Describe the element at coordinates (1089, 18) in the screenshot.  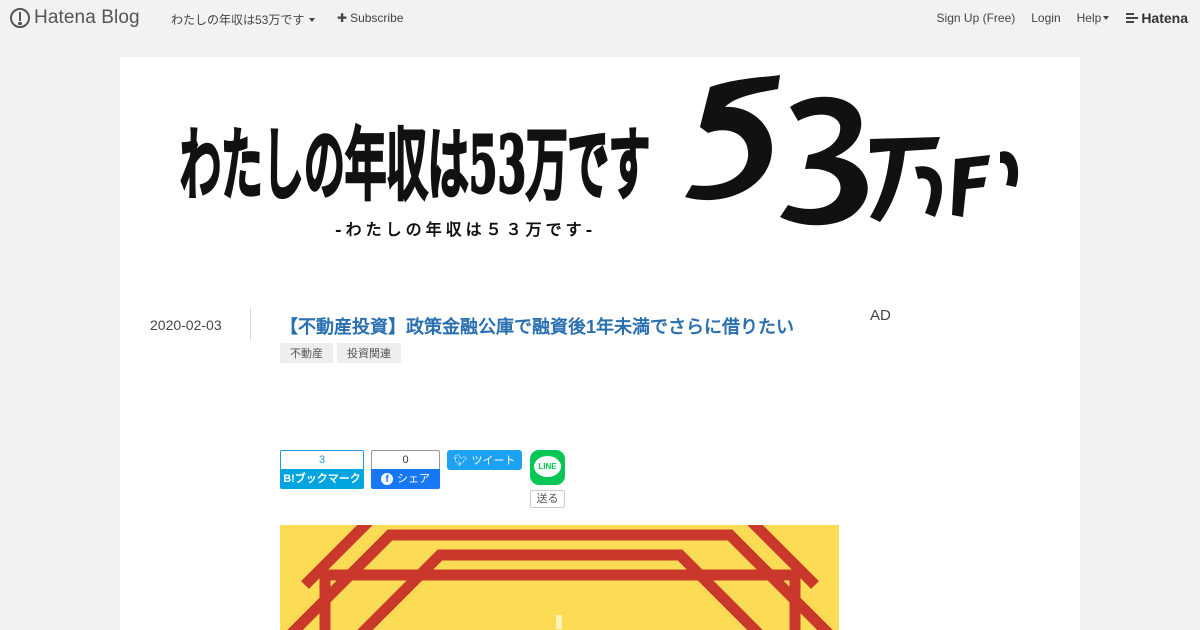
I see `help-label: Help` at that location.